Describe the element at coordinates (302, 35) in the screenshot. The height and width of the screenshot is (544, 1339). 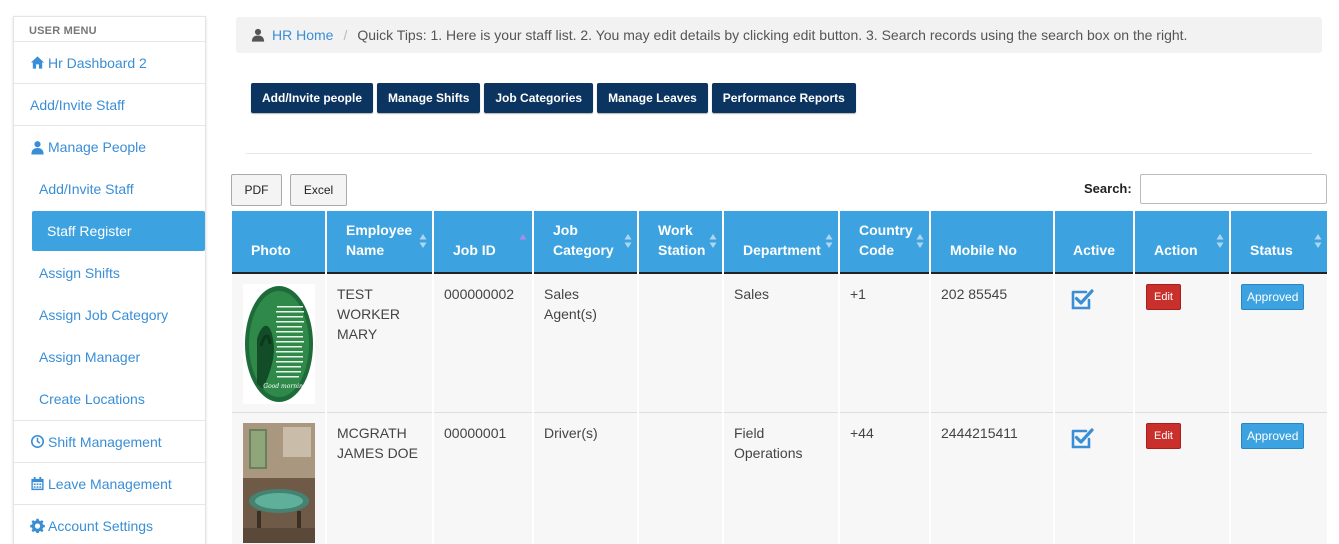
I see `breadcrumb-home-link: HR Home` at that location.